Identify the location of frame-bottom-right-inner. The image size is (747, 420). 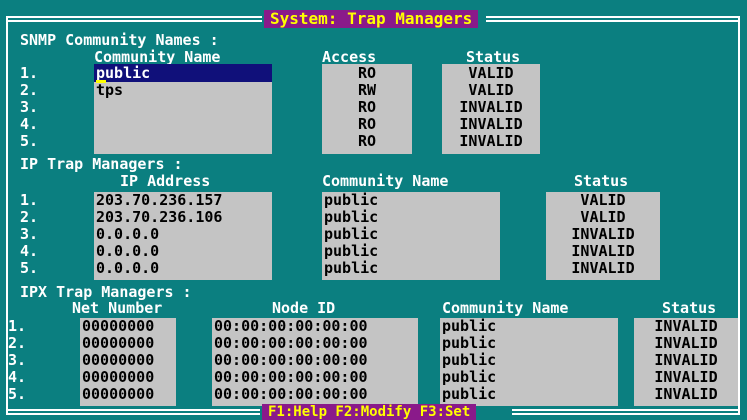
(626, 414).